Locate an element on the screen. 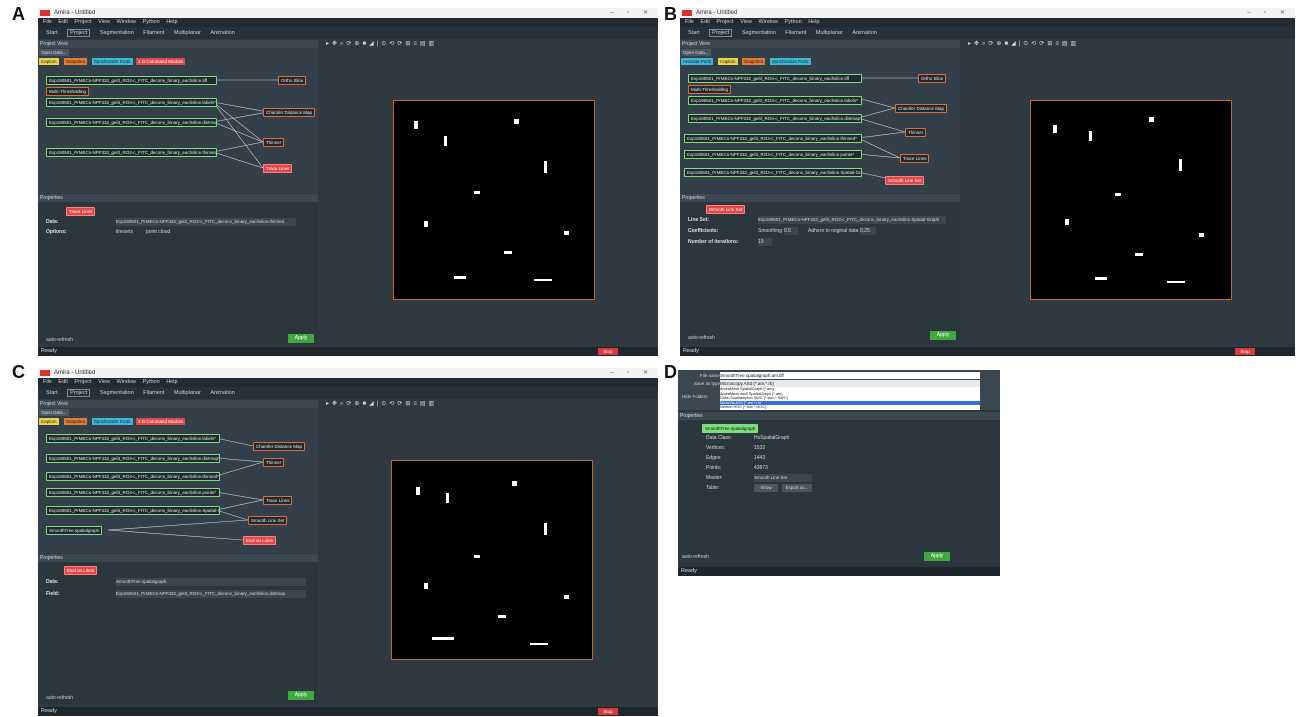 The height and width of the screenshot is (717, 1298). save-type-select: Microscopy.AS3 (*.am,*.rb) is located at coordinates (850, 383).